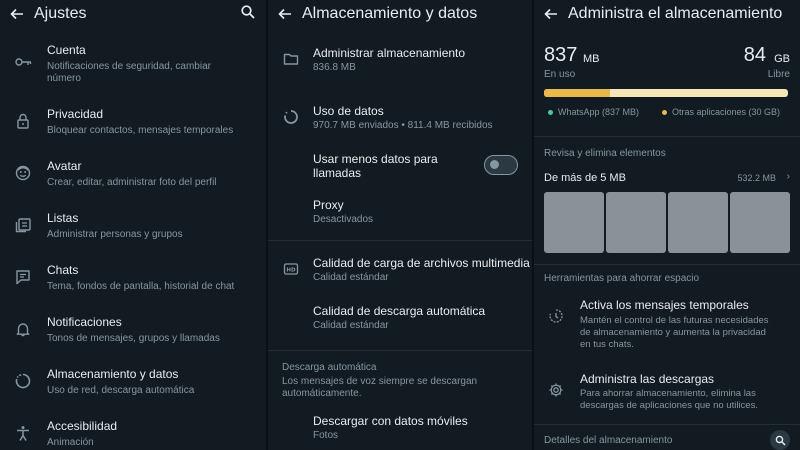 The height and width of the screenshot is (450, 800). Describe the element at coordinates (380, 381) in the screenshot. I see `section-description: Los mensajes de voz siempre se descargan` at that location.